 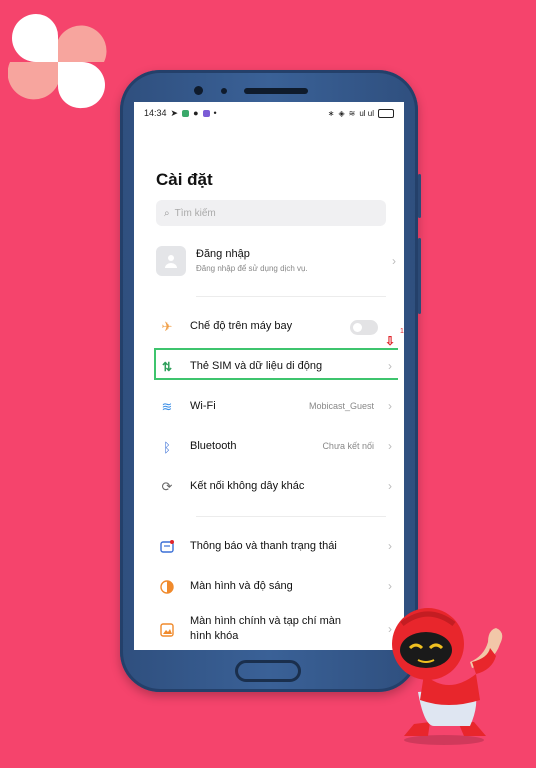 What do you see at coordinates (419, 196) in the screenshot?
I see `power-button` at bounding box center [419, 196].